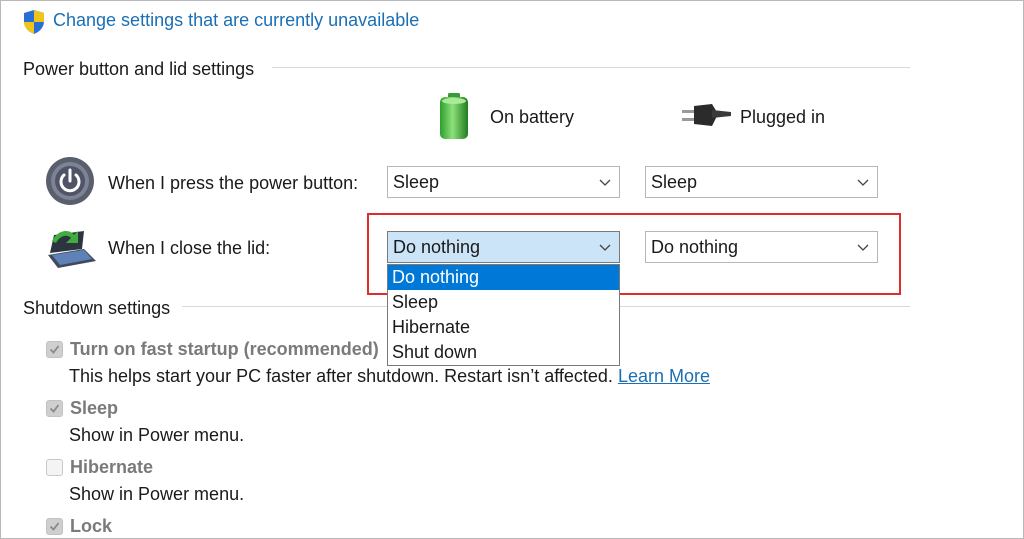 The image size is (1024, 539). I want to click on fast-startup-checkbox, so click(54, 349).